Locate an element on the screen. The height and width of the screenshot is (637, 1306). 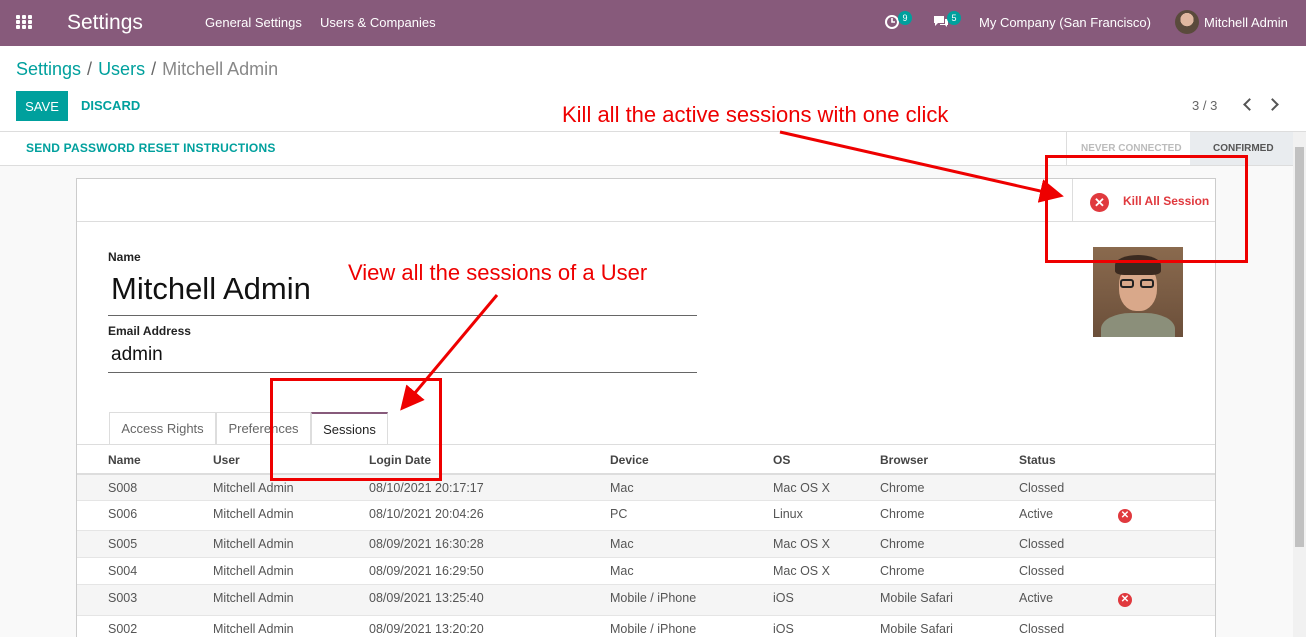
arrow-to-sessions-tab is located at coordinates (449, 352).